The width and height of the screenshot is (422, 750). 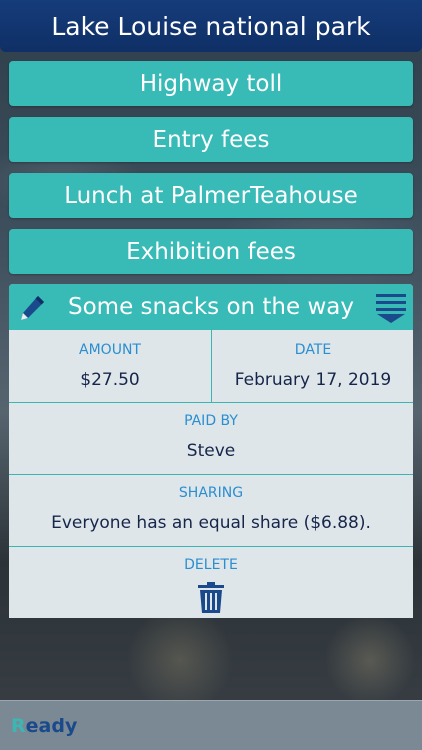 I want to click on status-text: Ready, so click(x=44, y=726).